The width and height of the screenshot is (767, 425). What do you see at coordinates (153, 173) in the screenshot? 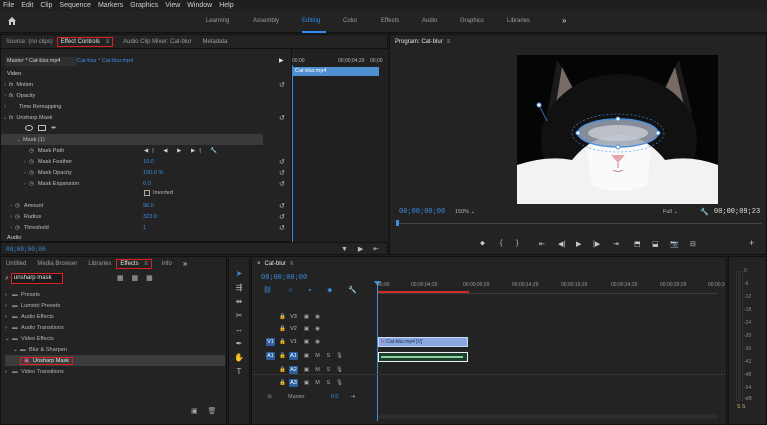
I see `mask-opacity-value: 100.0 %` at bounding box center [153, 173].